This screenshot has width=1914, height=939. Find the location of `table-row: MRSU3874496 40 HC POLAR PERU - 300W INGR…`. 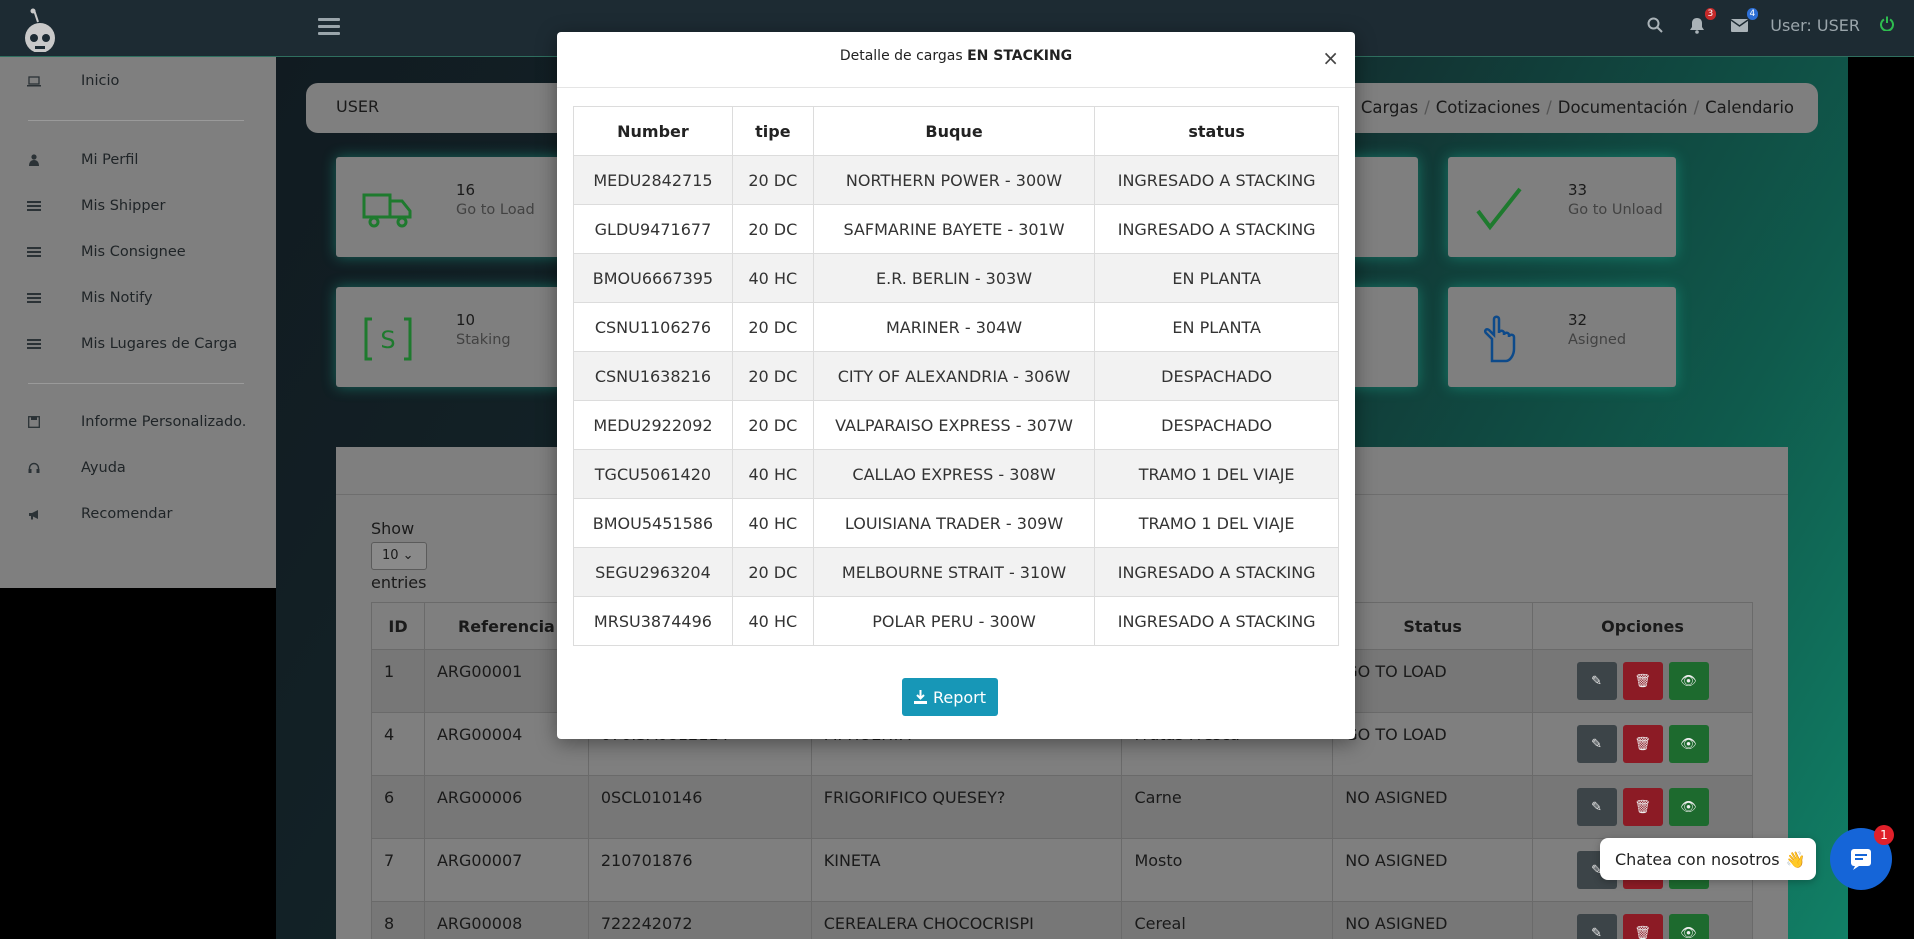

table-row: MRSU3874496 40 HC POLAR PERU - 300W INGR… is located at coordinates (956, 621).